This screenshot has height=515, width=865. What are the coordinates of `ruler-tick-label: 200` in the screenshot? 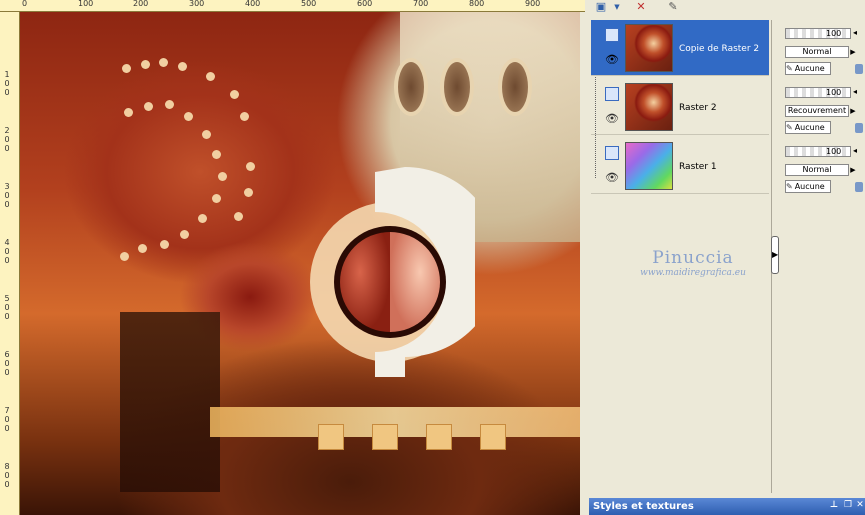 It's located at (141, 4).